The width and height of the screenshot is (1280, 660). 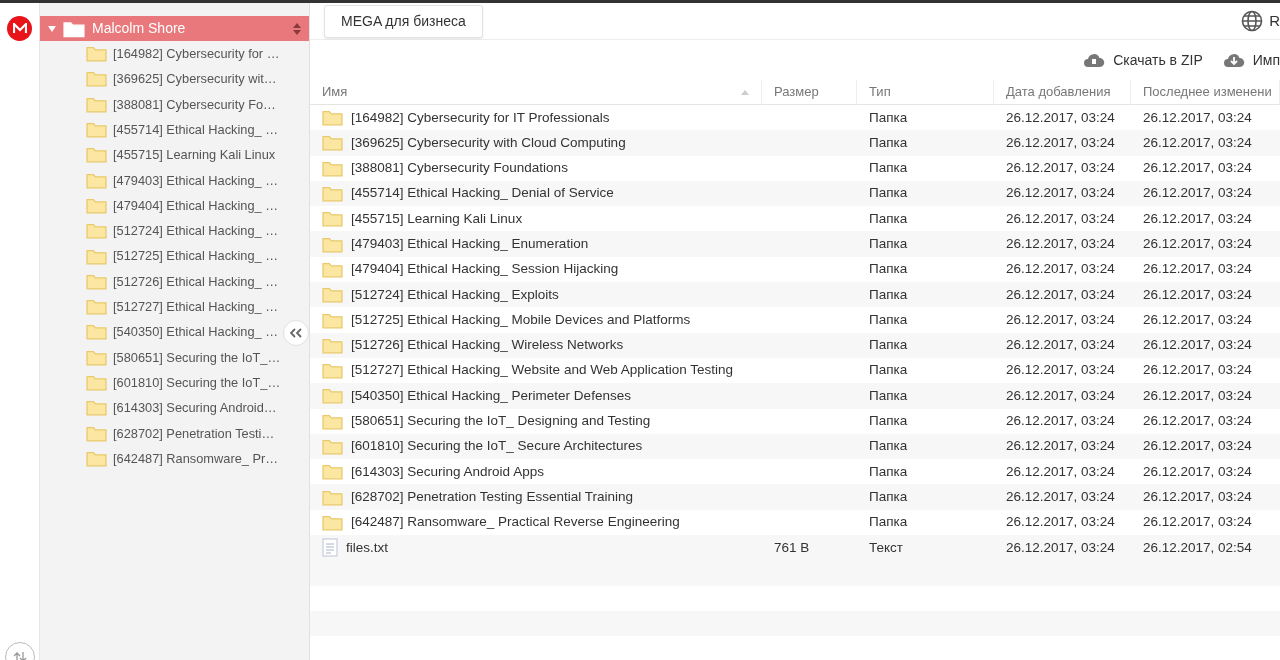 I want to click on file-row: [512724] Ethical Hacking_ Exploits Папка 26.12.2017, 03:24 26.12.2017, 03:24, so click(x=795, y=295).